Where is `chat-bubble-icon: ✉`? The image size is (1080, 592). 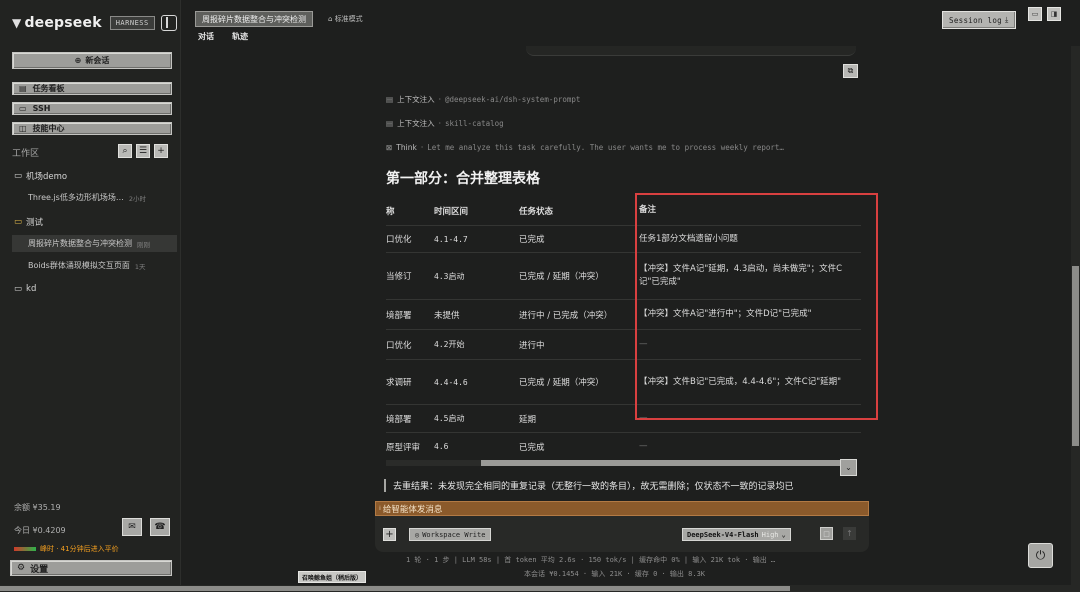
chat-bubble-icon: ✉ is located at coordinates (132, 527).